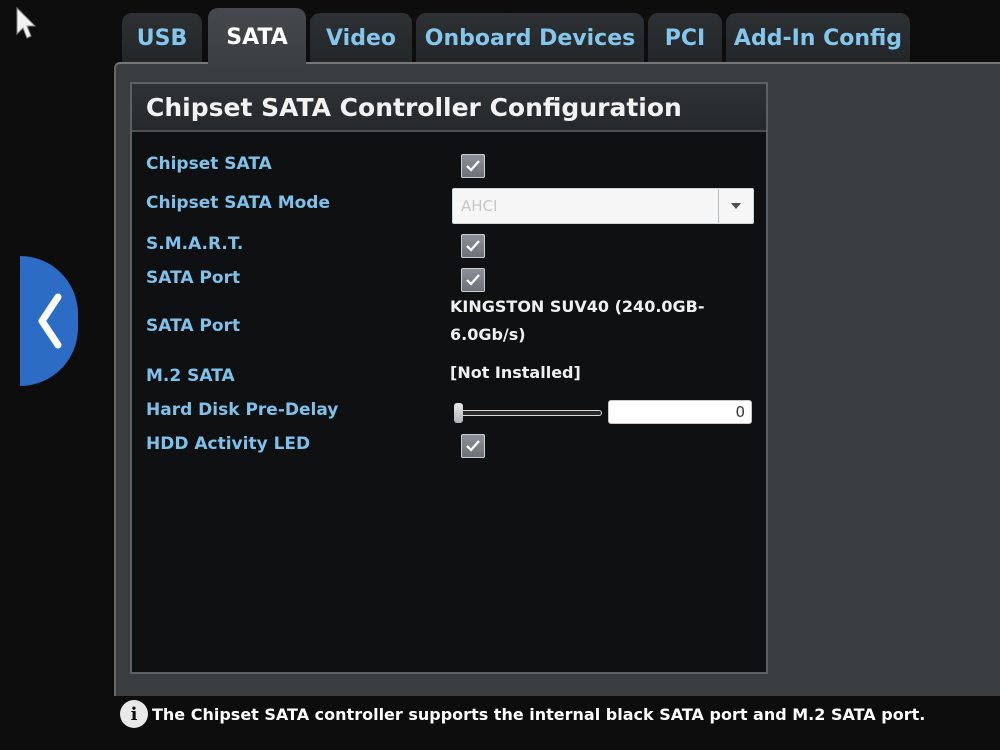 This screenshot has width=1000, height=750. I want to click on dropdown-selected-value: AHCI, so click(479, 206).